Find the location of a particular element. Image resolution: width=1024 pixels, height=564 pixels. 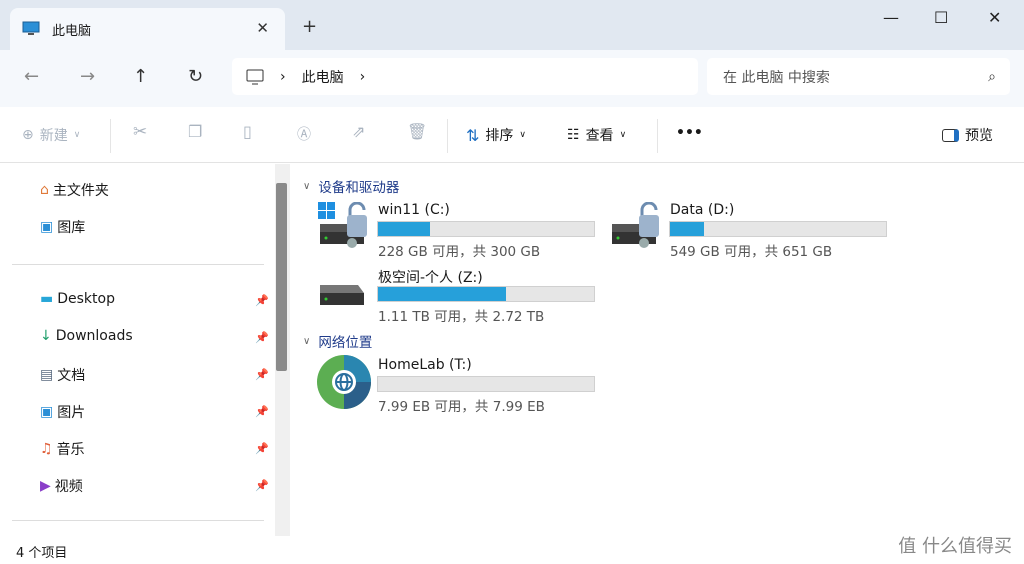

pictures-icon: ▣ is located at coordinates (47, 412).